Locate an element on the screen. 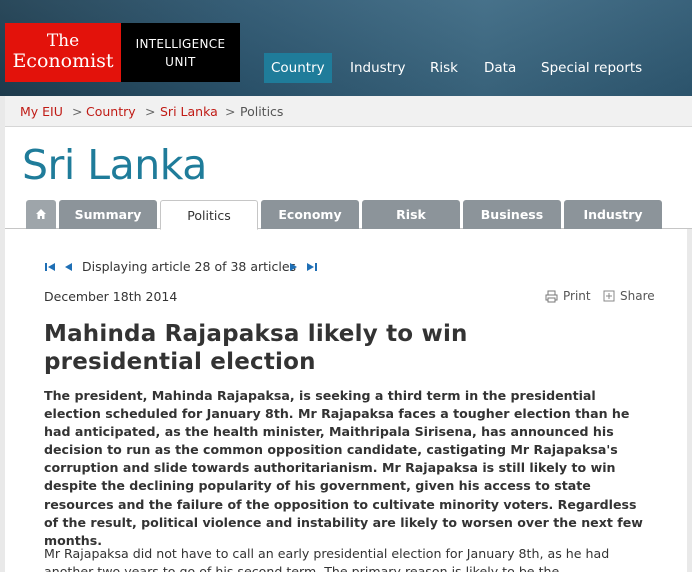  topnav-industry: Industry is located at coordinates (378, 68).